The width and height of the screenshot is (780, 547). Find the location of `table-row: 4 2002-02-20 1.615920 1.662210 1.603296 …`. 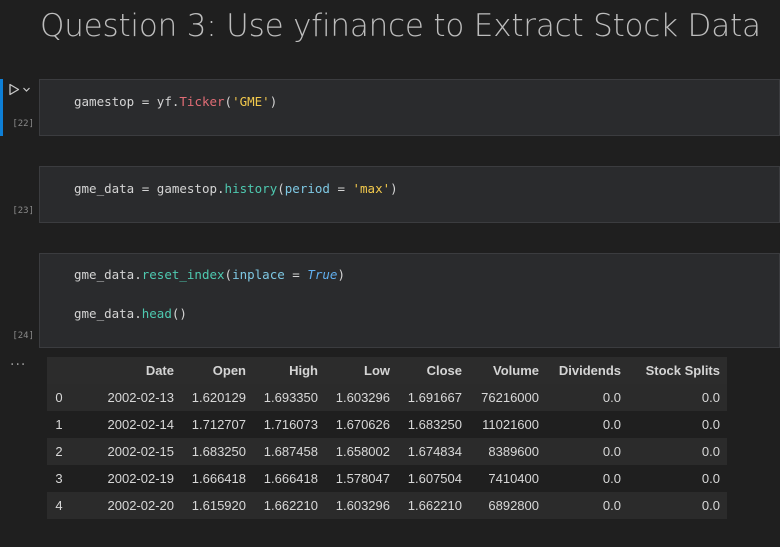

table-row: 4 2002-02-20 1.615920 1.662210 1.603296 … is located at coordinates (387, 505).